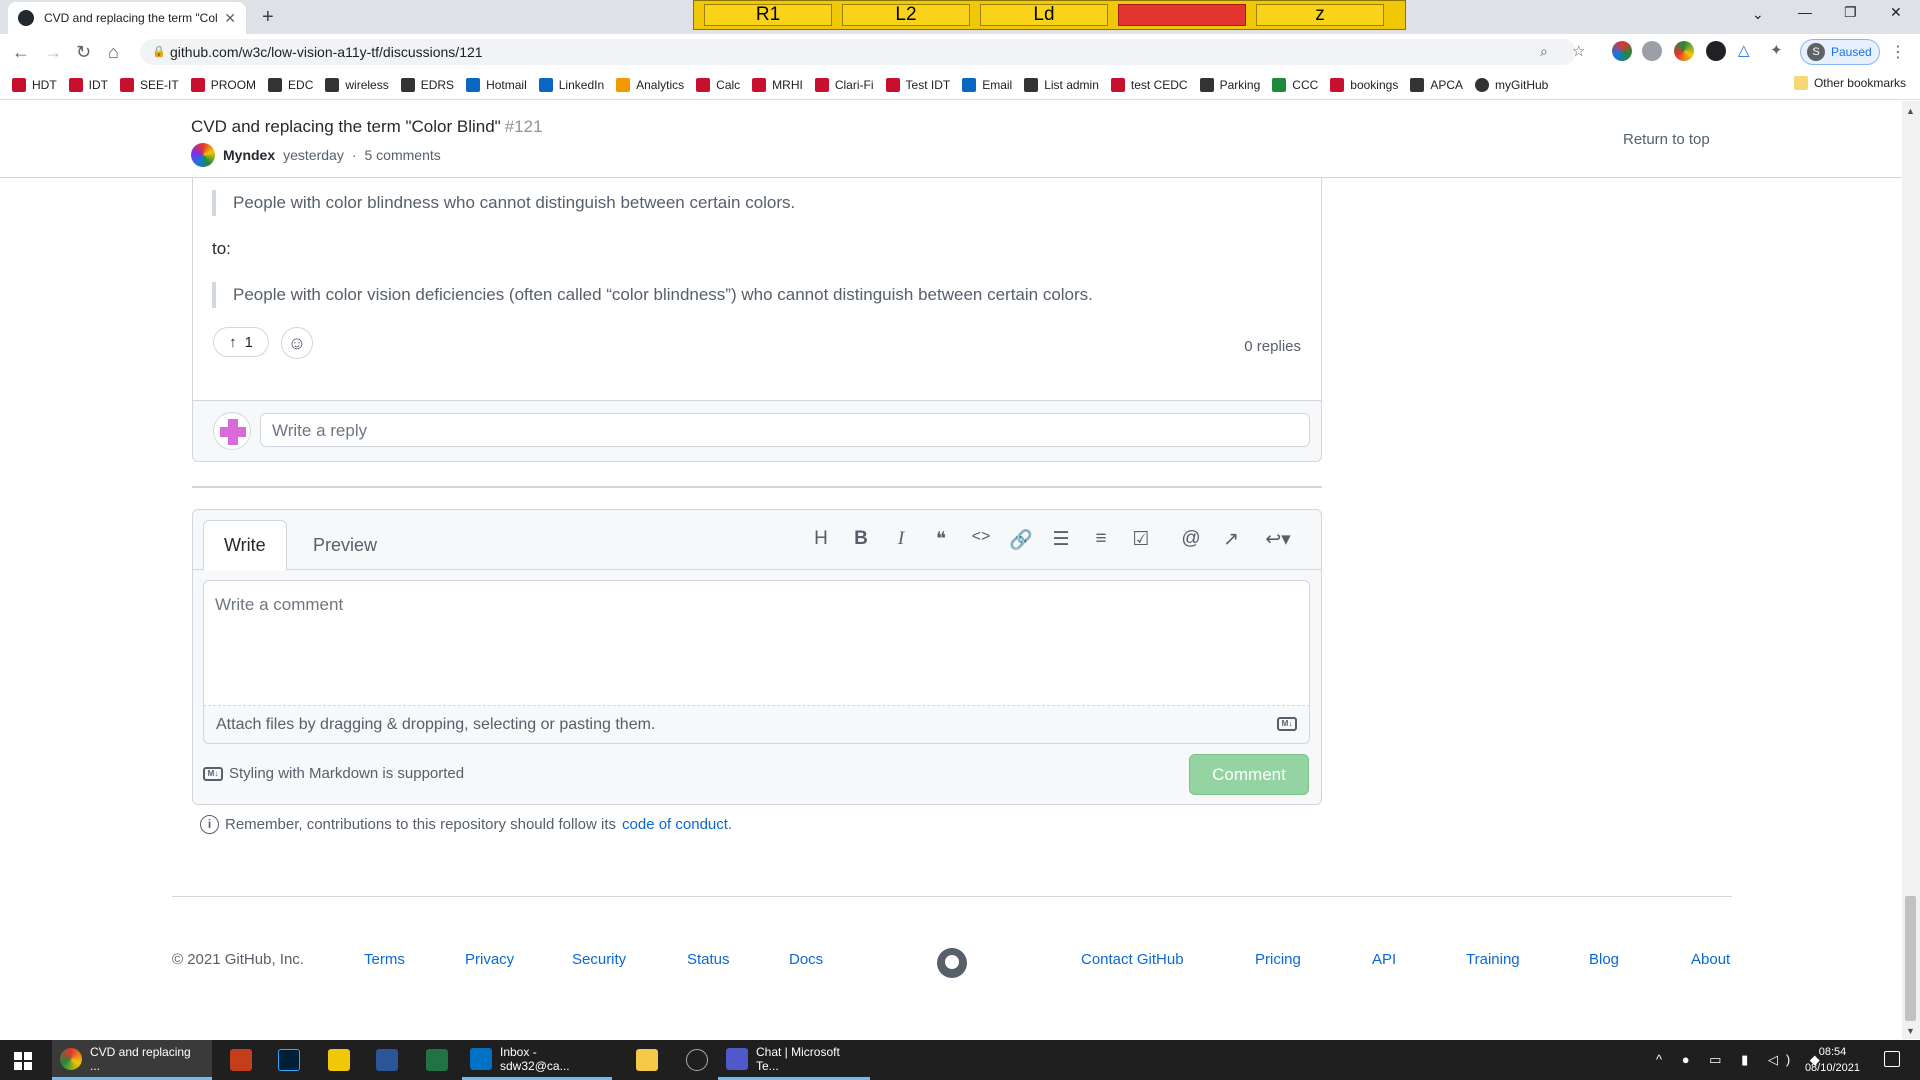  I want to click on bookmark-list-admin: List admin, so click(1061, 84).